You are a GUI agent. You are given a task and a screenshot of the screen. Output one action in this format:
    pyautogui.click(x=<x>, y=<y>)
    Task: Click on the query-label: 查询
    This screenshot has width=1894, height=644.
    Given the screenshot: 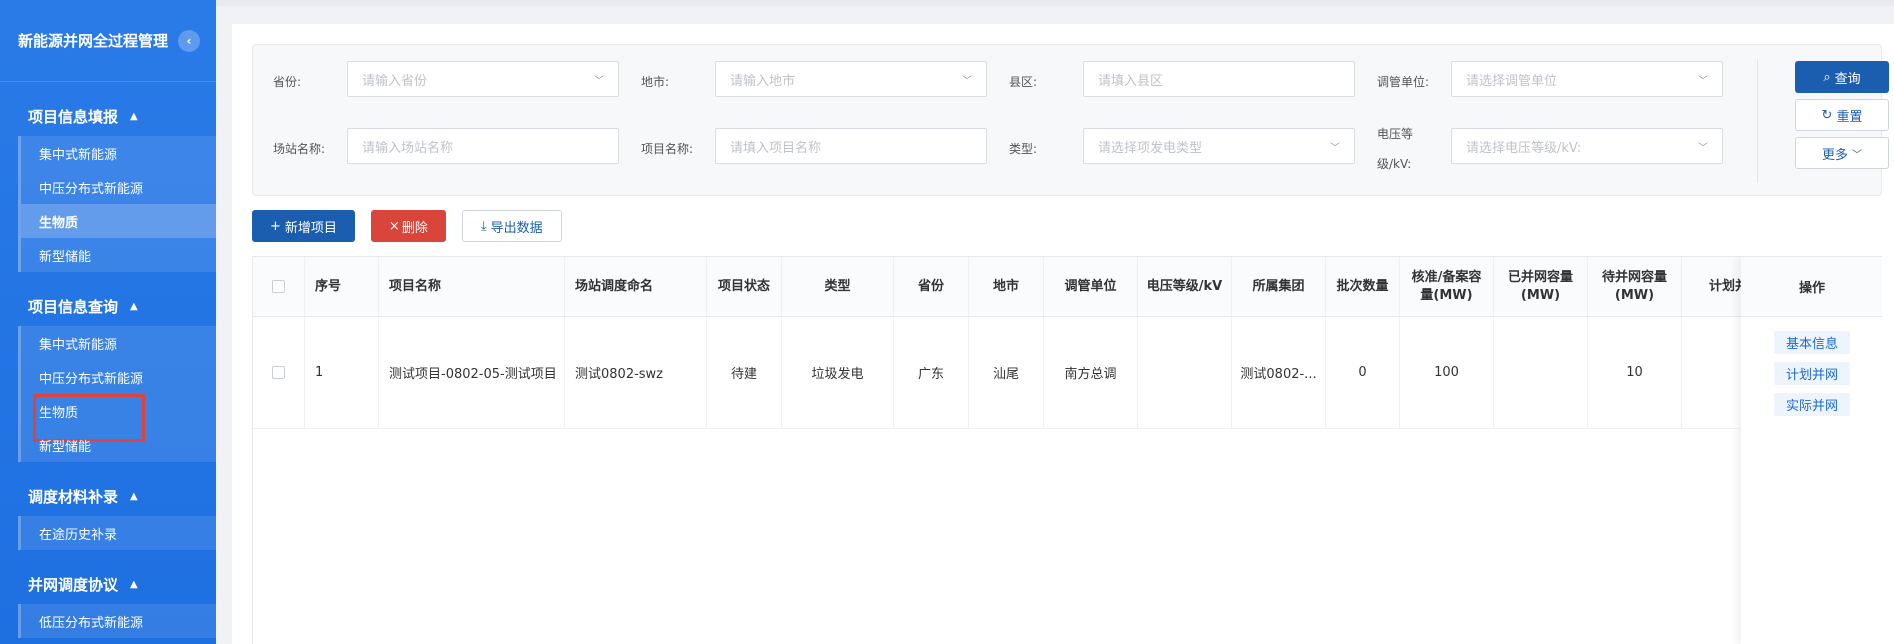 What is the action you would take?
    pyautogui.click(x=1847, y=79)
    